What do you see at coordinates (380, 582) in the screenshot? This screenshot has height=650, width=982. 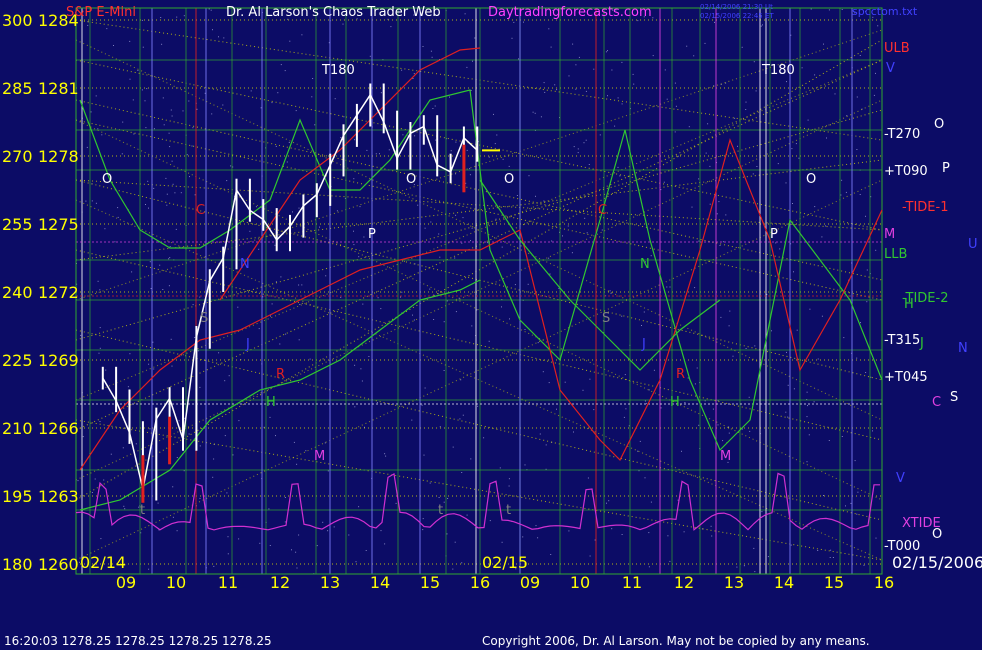 I see `x-tick-label: 14` at bounding box center [380, 582].